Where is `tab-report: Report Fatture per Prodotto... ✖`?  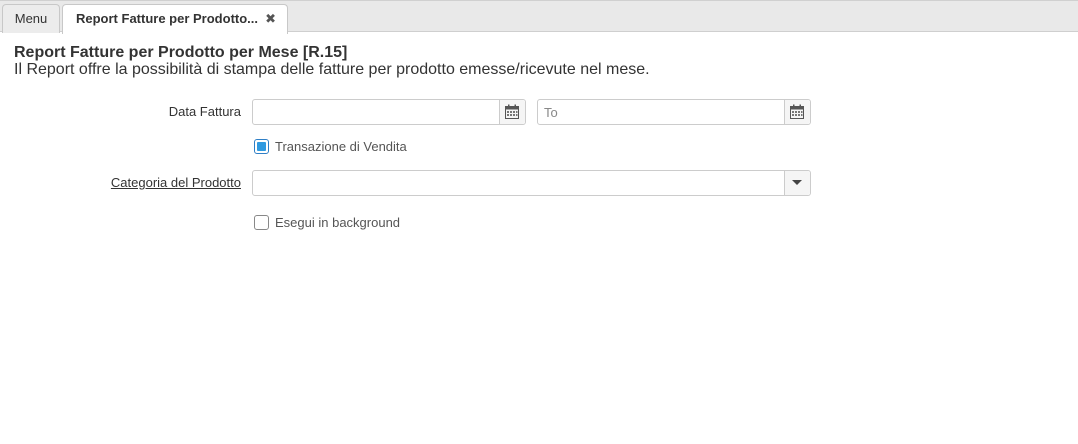 tab-report: Report Fatture per Prodotto... ✖ is located at coordinates (175, 19).